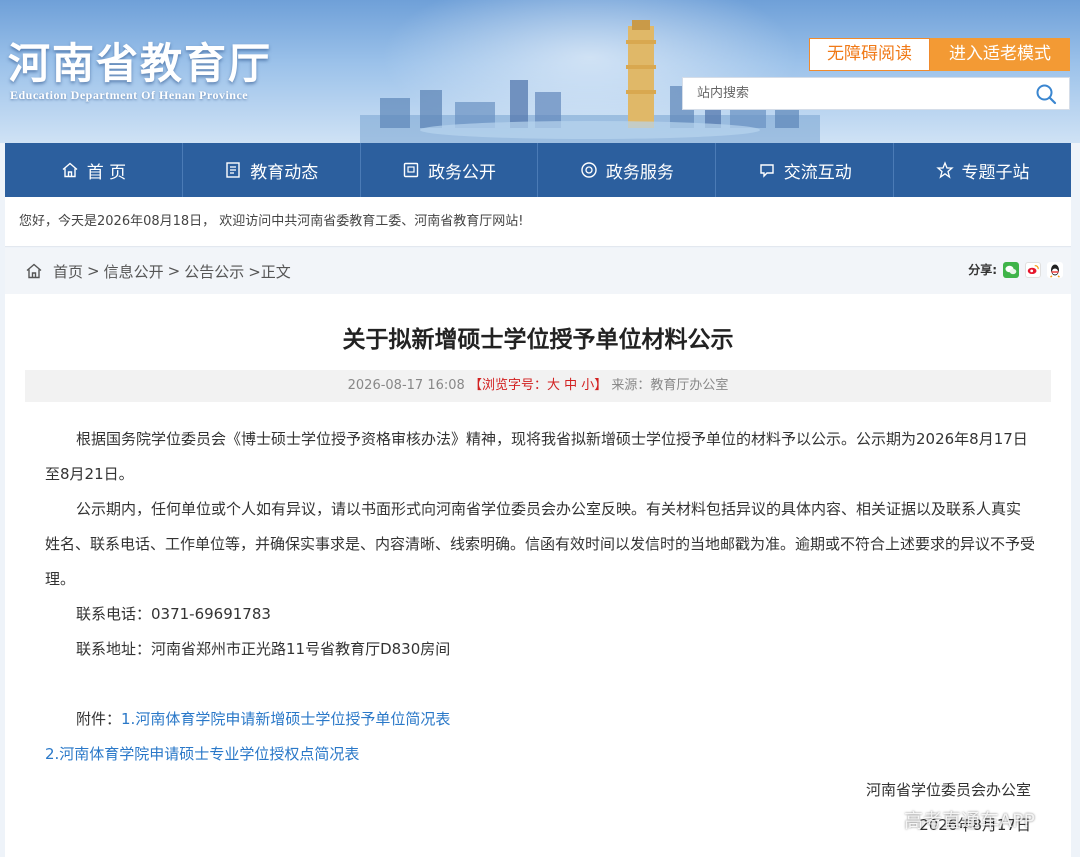  I want to click on share-bar: 分享:, so click(1015, 269).